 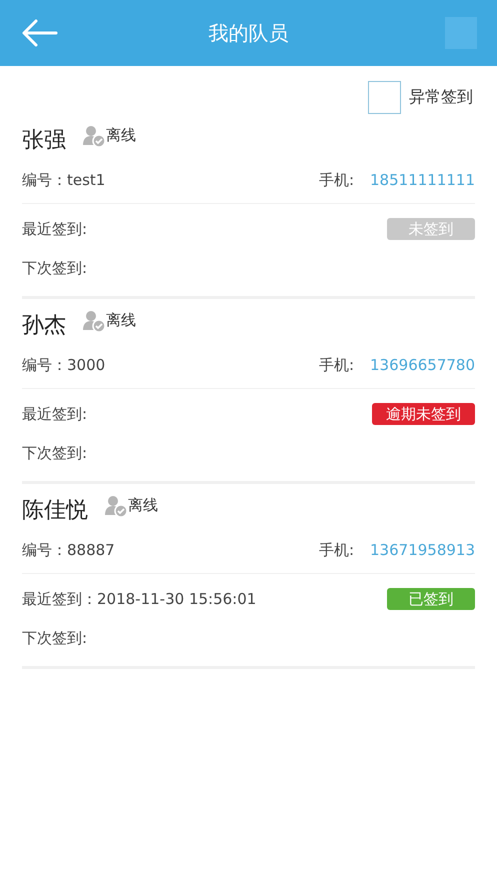 I want to click on member-name: 孙杰, so click(x=44, y=326).